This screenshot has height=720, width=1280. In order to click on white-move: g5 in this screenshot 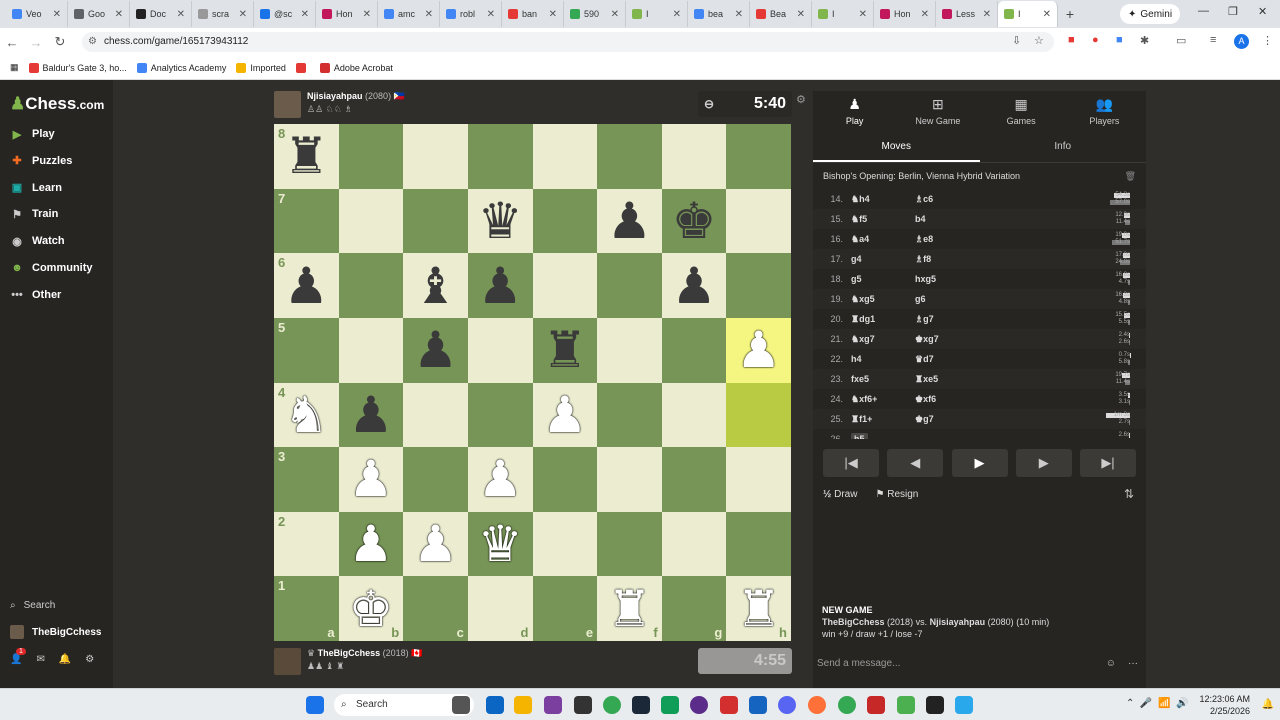, I will do `click(883, 279)`.